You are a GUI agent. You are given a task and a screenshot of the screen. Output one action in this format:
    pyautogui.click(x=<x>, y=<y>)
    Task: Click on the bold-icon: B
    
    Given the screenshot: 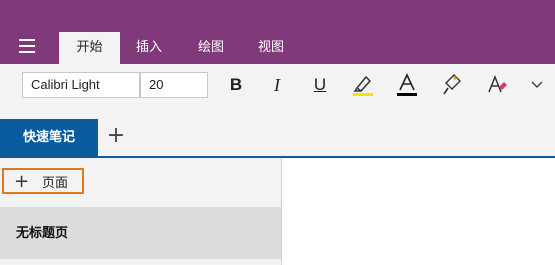 What is the action you would take?
    pyautogui.click(x=236, y=85)
    